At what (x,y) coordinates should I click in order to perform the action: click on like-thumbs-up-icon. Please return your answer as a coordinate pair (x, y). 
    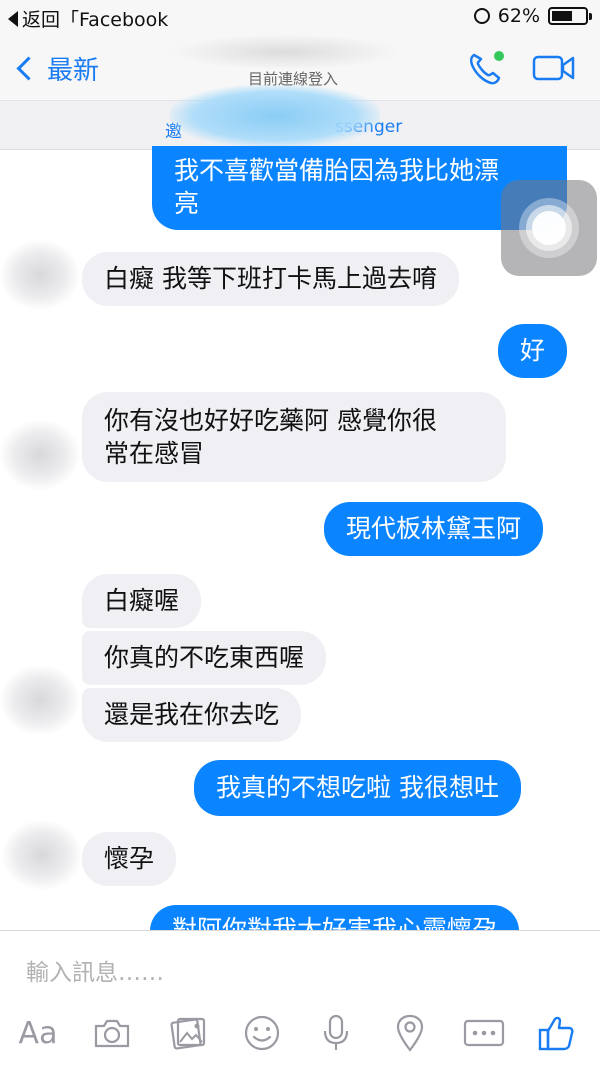
    Looking at the image, I should click on (556, 1033).